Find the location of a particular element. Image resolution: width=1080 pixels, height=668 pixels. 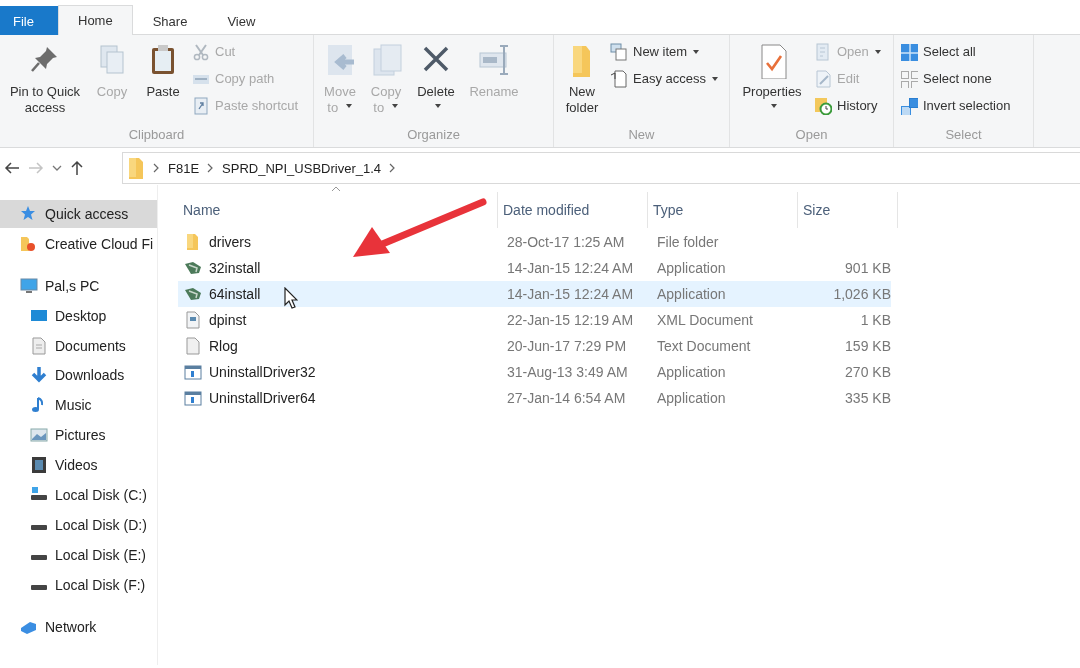

file-row: drivers 28-Oct-17 1:25 AM File folder is located at coordinates (534, 242).